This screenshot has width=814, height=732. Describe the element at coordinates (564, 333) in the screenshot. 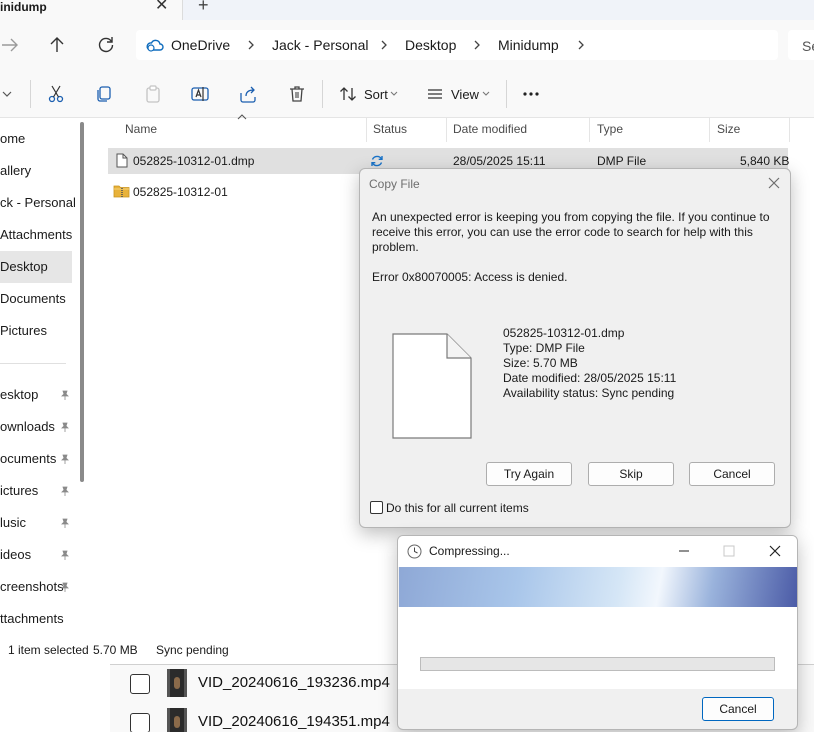

I see `detail-file-name: 052825-10312-01.dmp` at that location.